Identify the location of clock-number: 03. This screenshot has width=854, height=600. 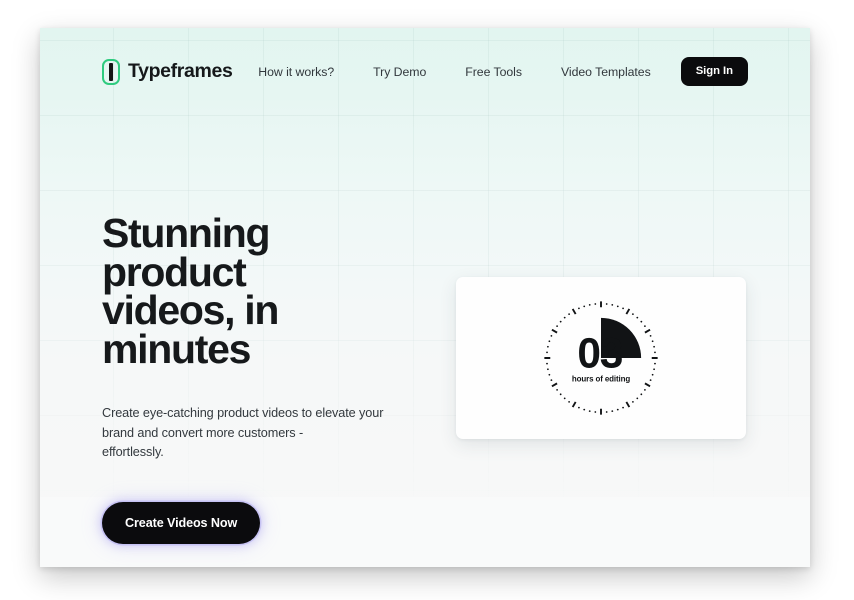
(599, 353).